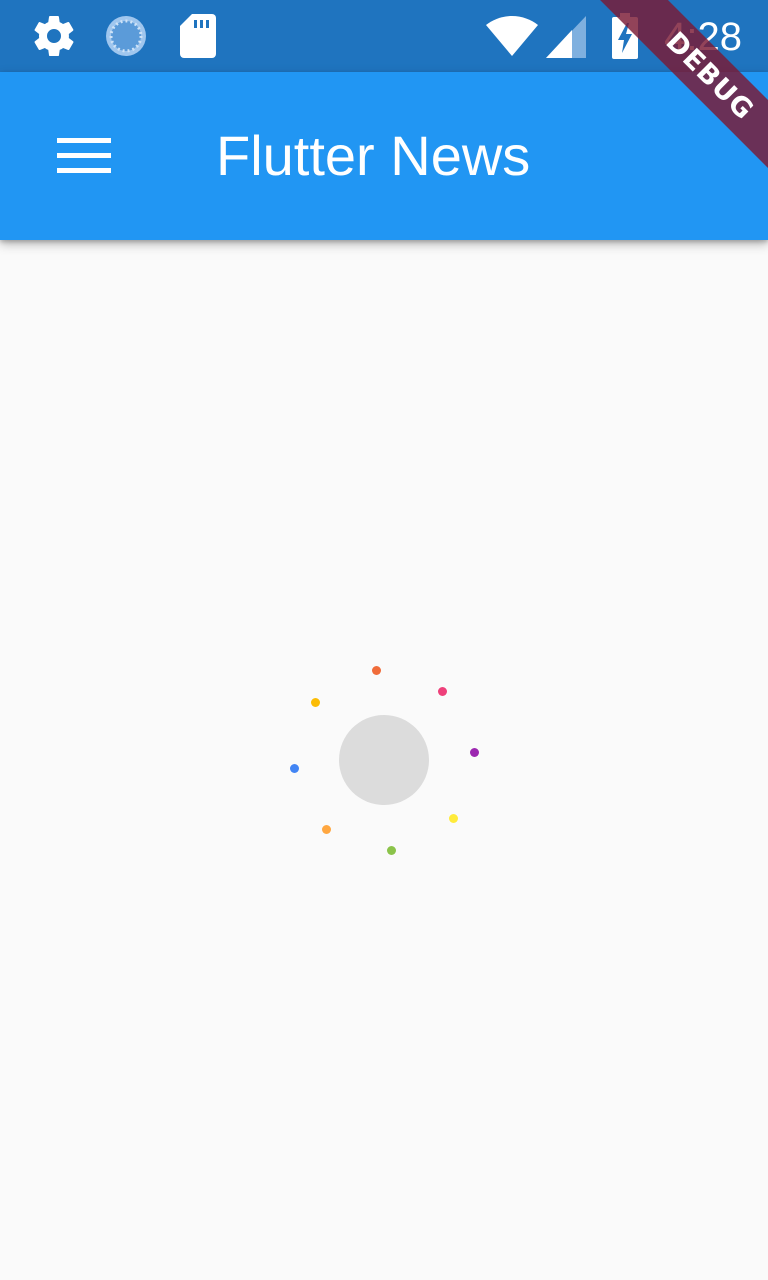 Image resolution: width=768 pixels, height=1280 pixels. Describe the element at coordinates (566, 39) in the screenshot. I see `cellular-signal-icon` at that location.